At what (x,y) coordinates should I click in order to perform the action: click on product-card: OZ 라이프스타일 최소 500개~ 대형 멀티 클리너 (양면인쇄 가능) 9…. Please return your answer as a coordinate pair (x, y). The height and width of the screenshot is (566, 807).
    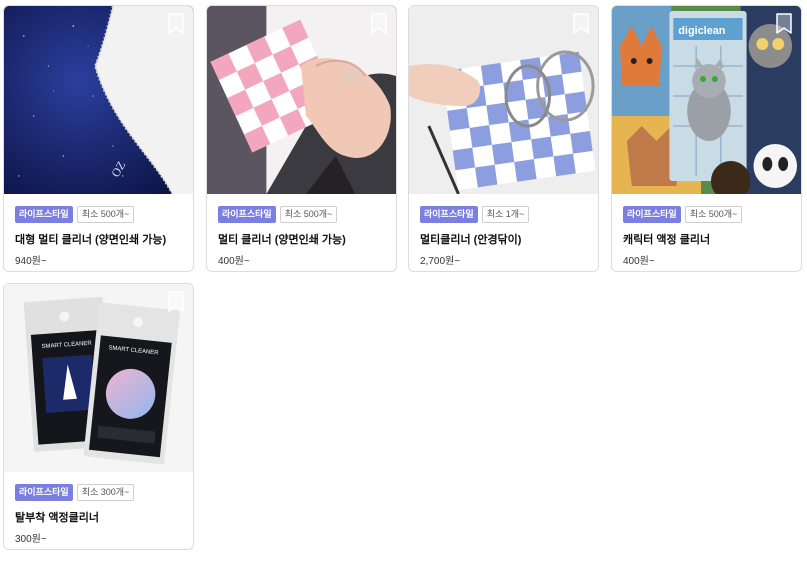
    Looking at the image, I should click on (98, 138).